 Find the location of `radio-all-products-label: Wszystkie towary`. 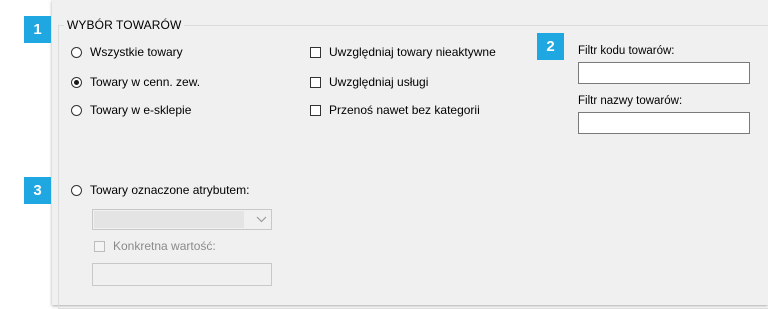

radio-all-products-label: Wszystkie towary is located at coordinates (136, 52).